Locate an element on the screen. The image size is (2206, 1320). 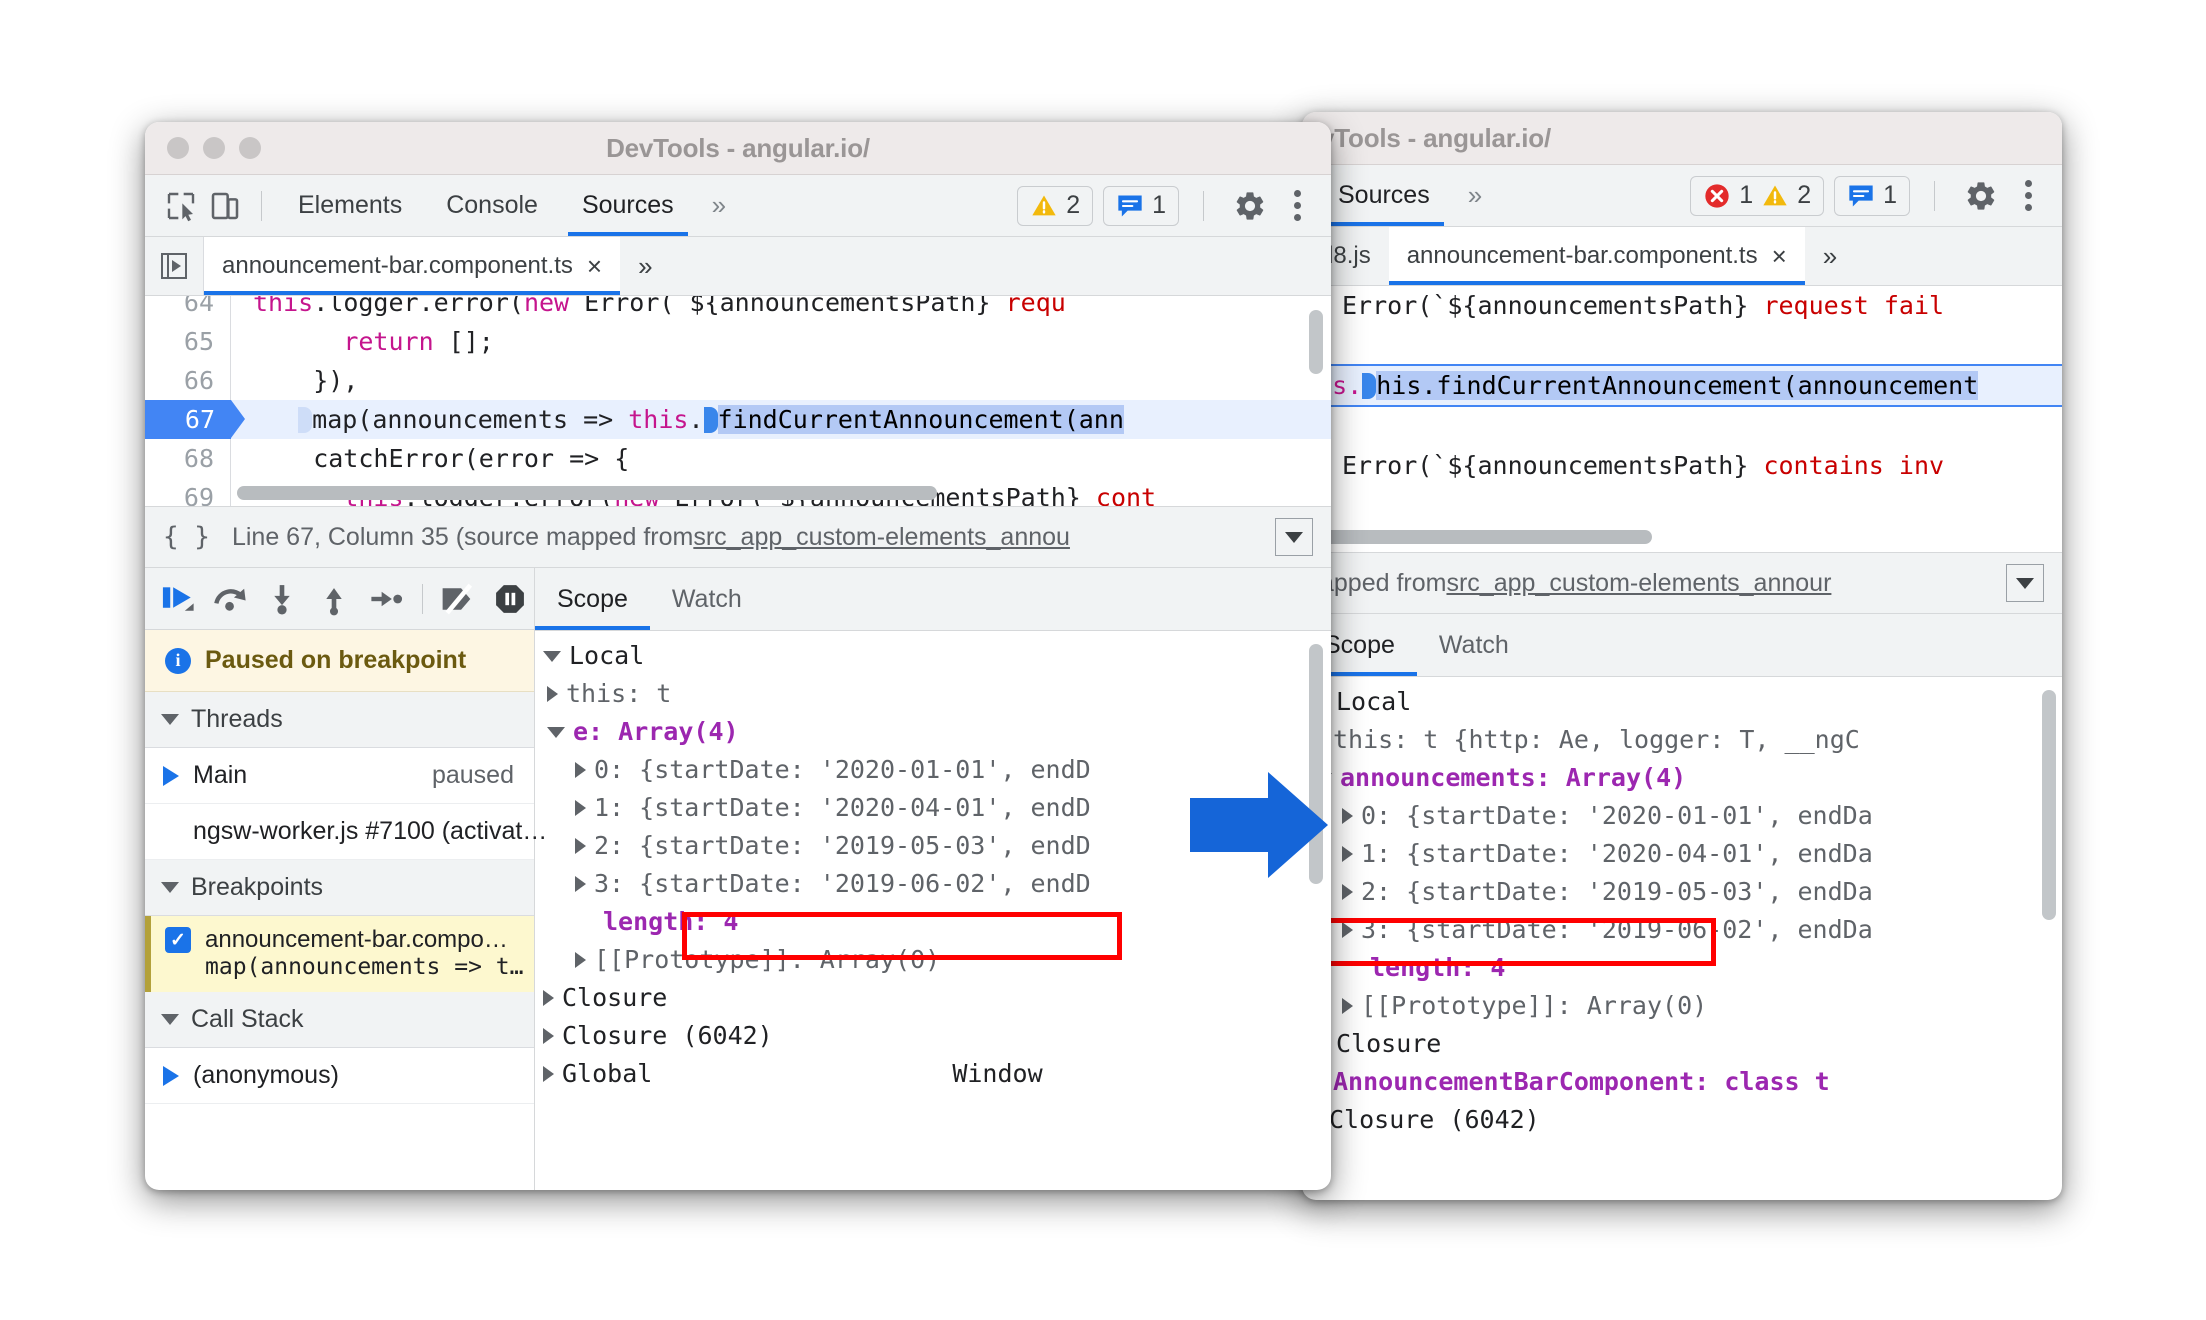
code-text: return []; is located at coordinates (418, 341).